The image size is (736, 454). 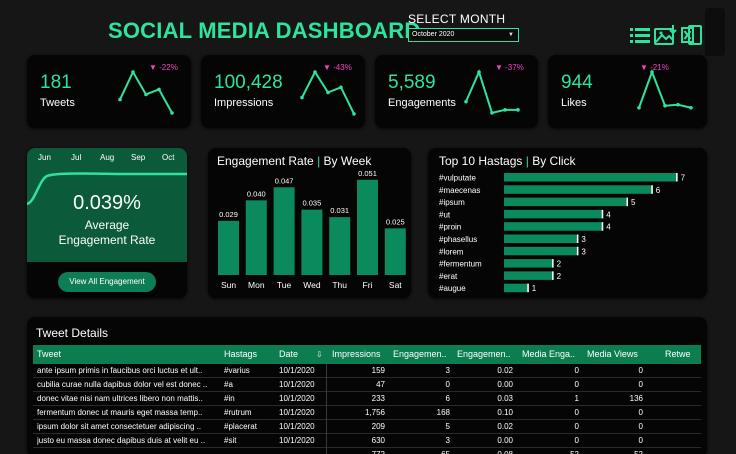 I want to click on cell-impressions: 47, so click(x=380, y=384).